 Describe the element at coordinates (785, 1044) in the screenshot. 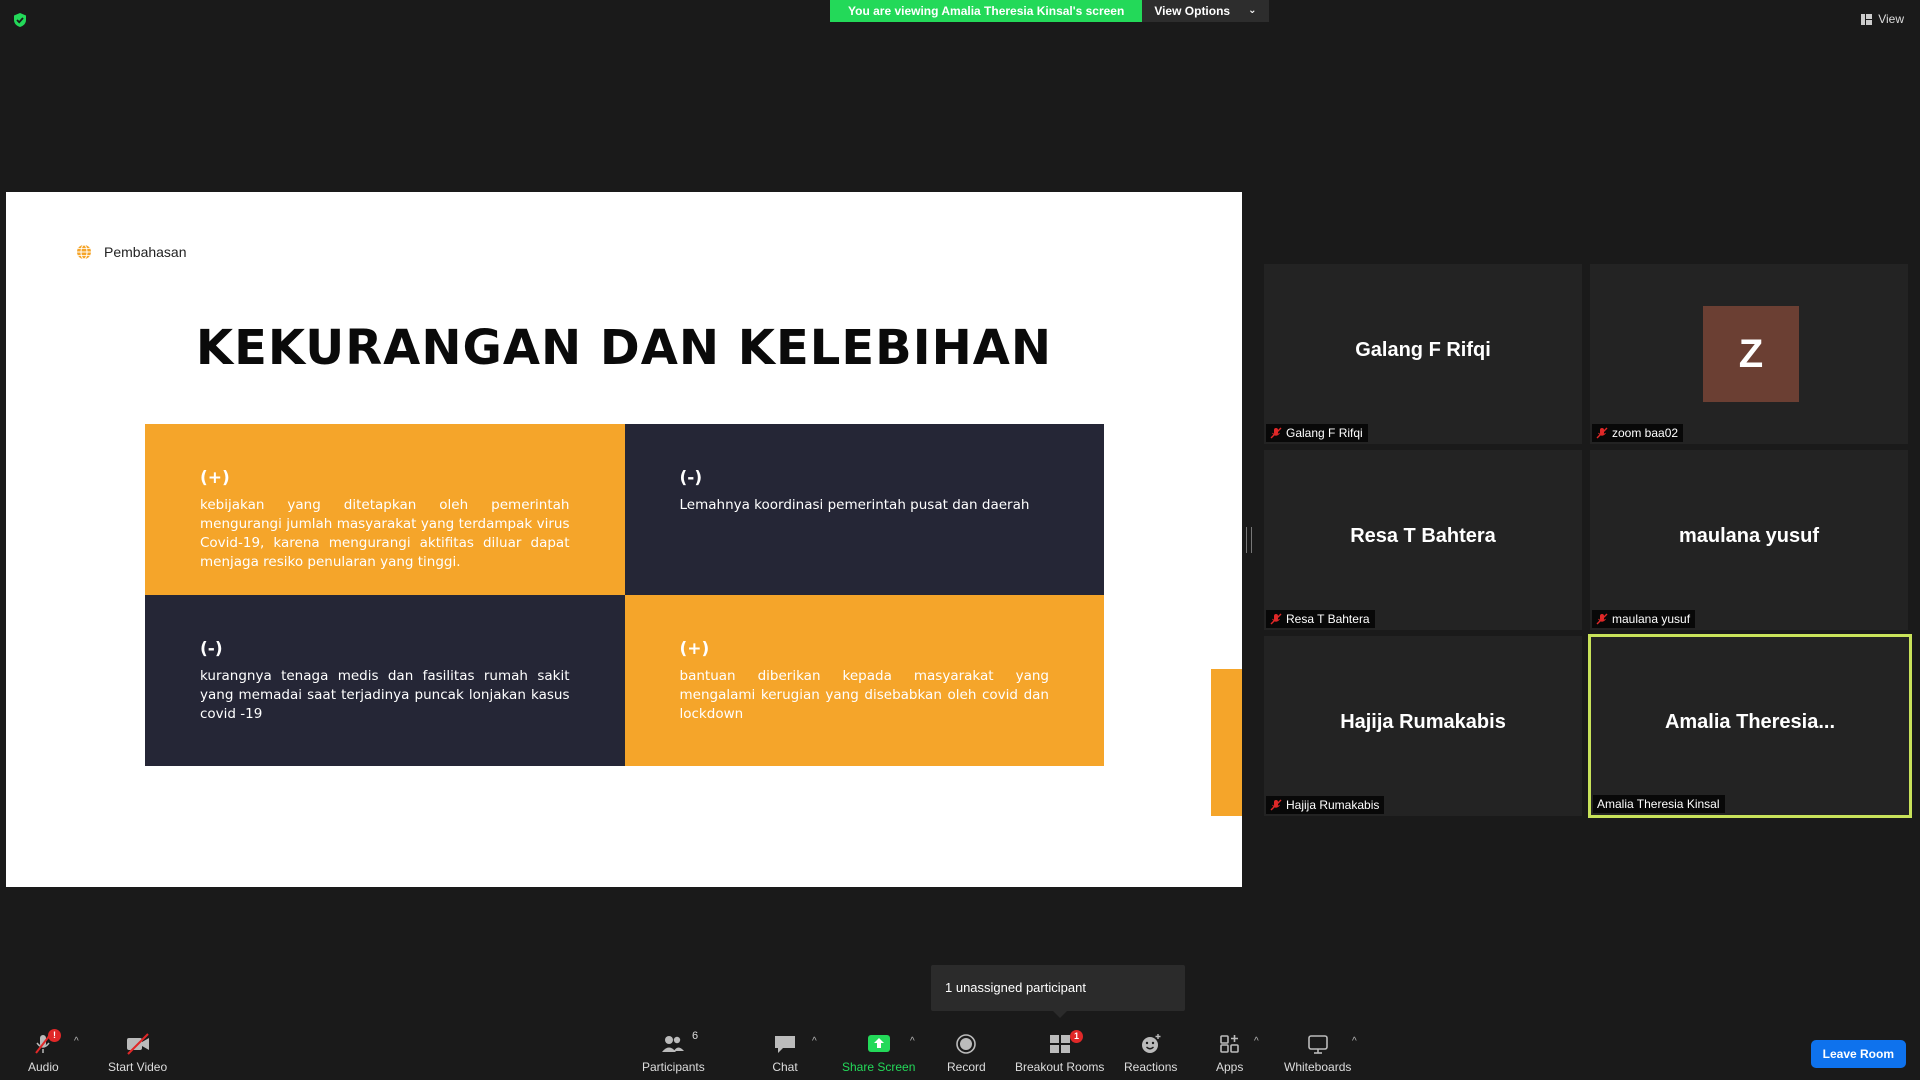

I see `chat-bubble-icon` at that location.